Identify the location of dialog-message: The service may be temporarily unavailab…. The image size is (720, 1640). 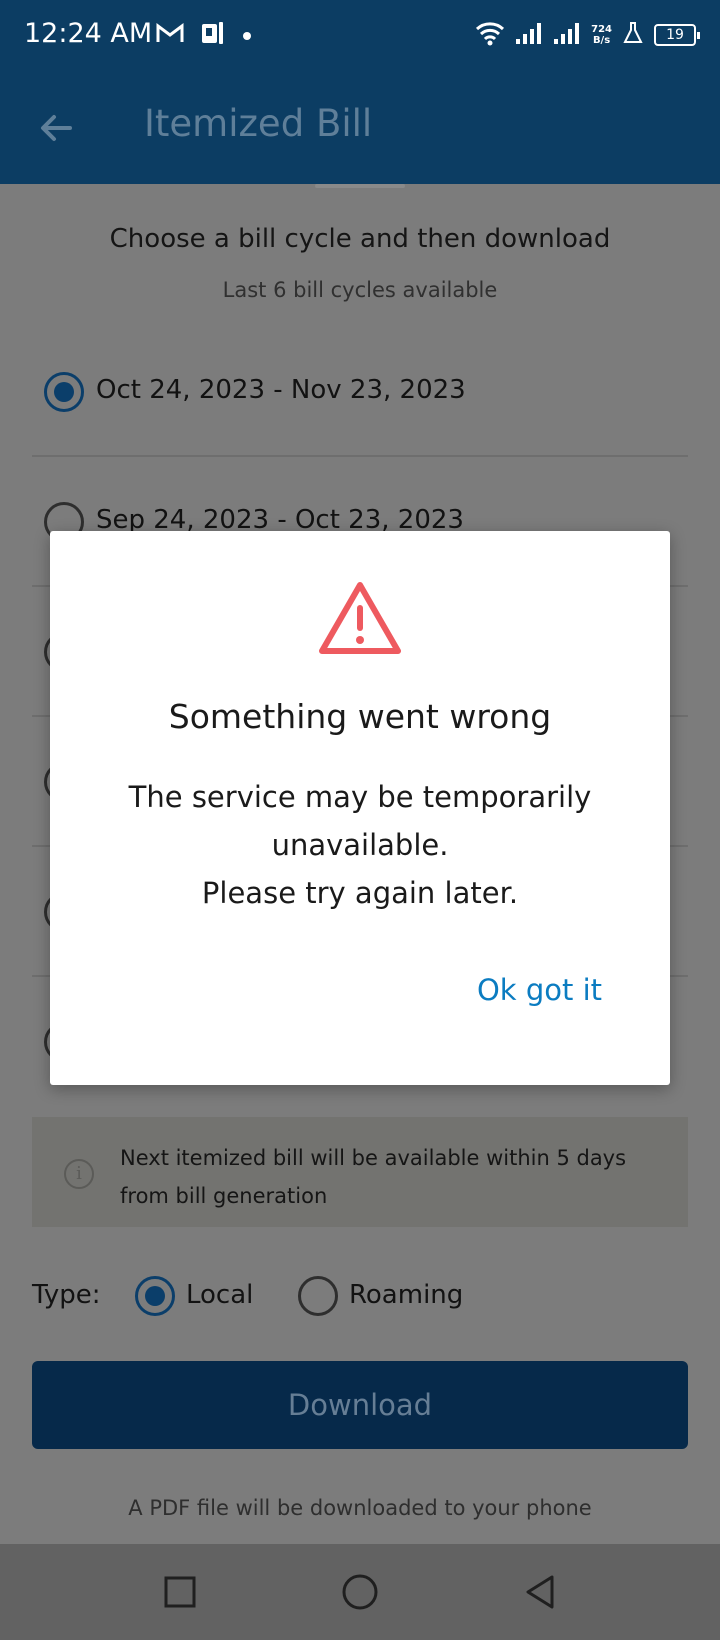
(360, 845).